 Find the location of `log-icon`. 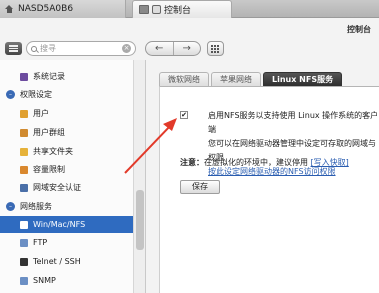

log-icon is located at coordinates (24, 76).